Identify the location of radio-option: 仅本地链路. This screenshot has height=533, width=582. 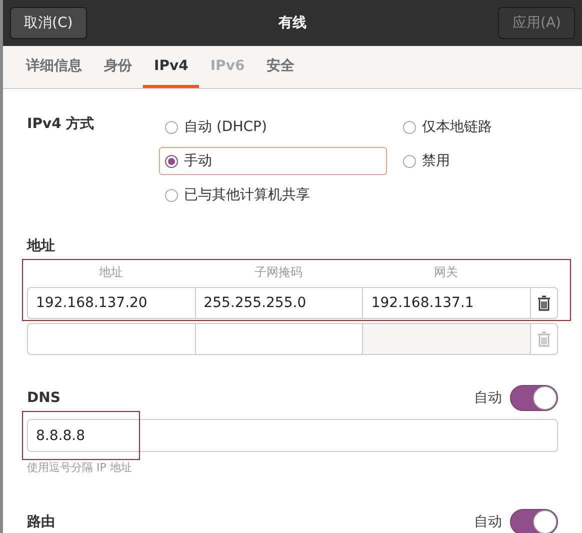
(477, 127).